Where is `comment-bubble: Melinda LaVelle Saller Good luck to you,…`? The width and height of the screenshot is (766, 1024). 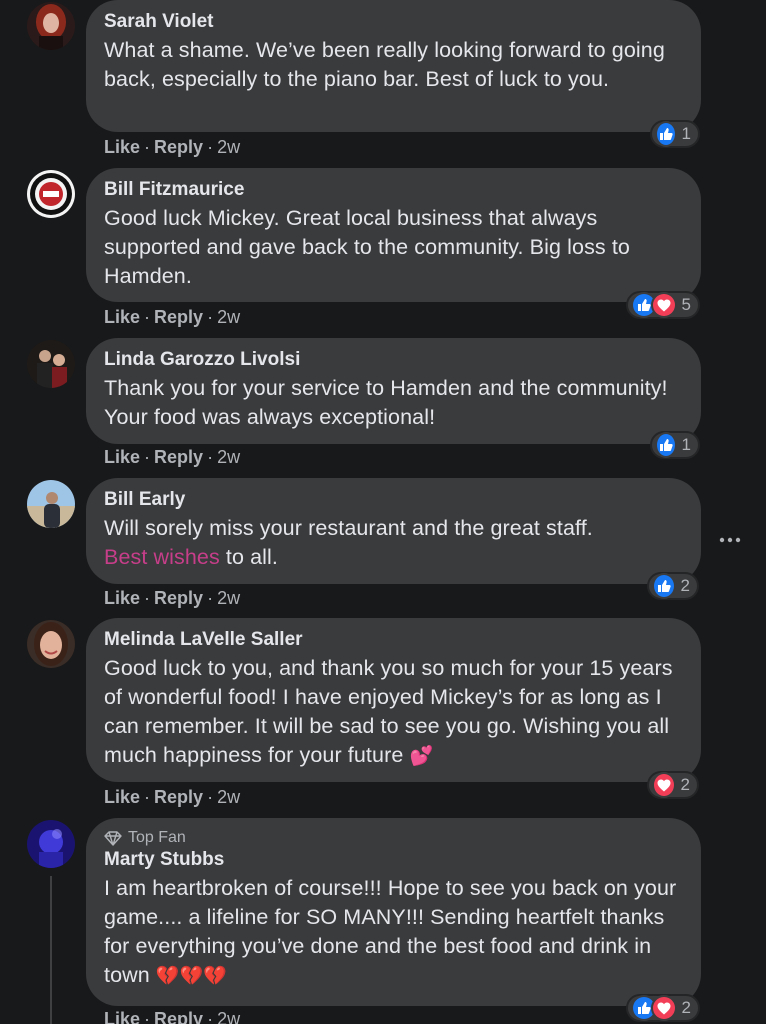
comment-bubble: Melinda LaVelle Saller Good luck to you,… is located at coordinates (393, 700).